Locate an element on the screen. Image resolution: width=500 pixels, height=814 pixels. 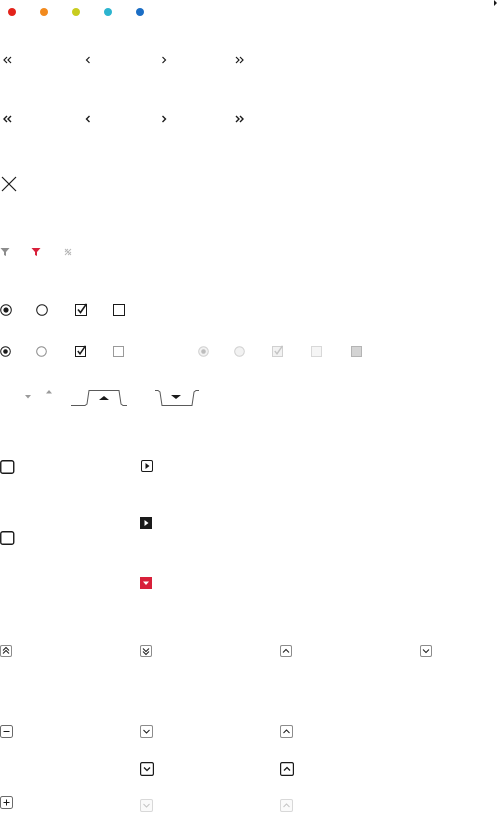
color-dot-cyan is located at coordinates (108, 12).